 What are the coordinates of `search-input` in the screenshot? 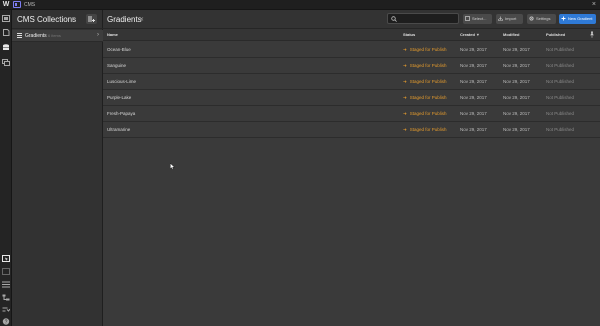 It's located at (427, 19).